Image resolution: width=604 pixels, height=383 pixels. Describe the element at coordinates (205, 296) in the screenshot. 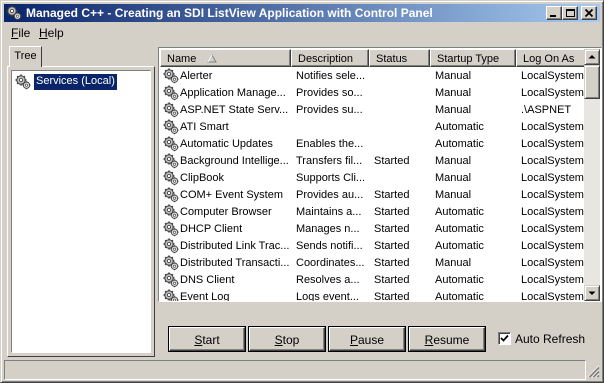

I see `cell-name: Event Log` at that location.